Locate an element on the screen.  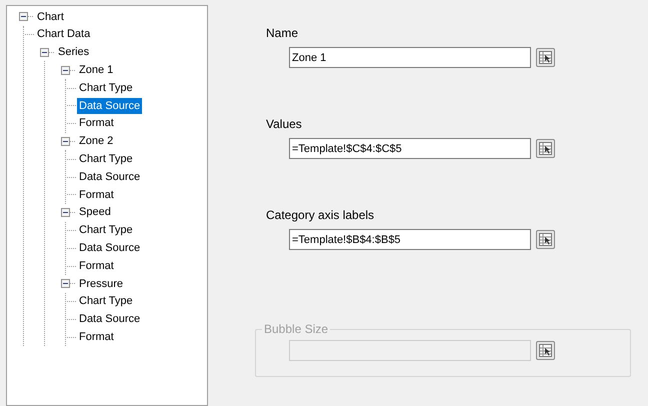
tree-item: Chart Data is located at coordinates (63, 34).